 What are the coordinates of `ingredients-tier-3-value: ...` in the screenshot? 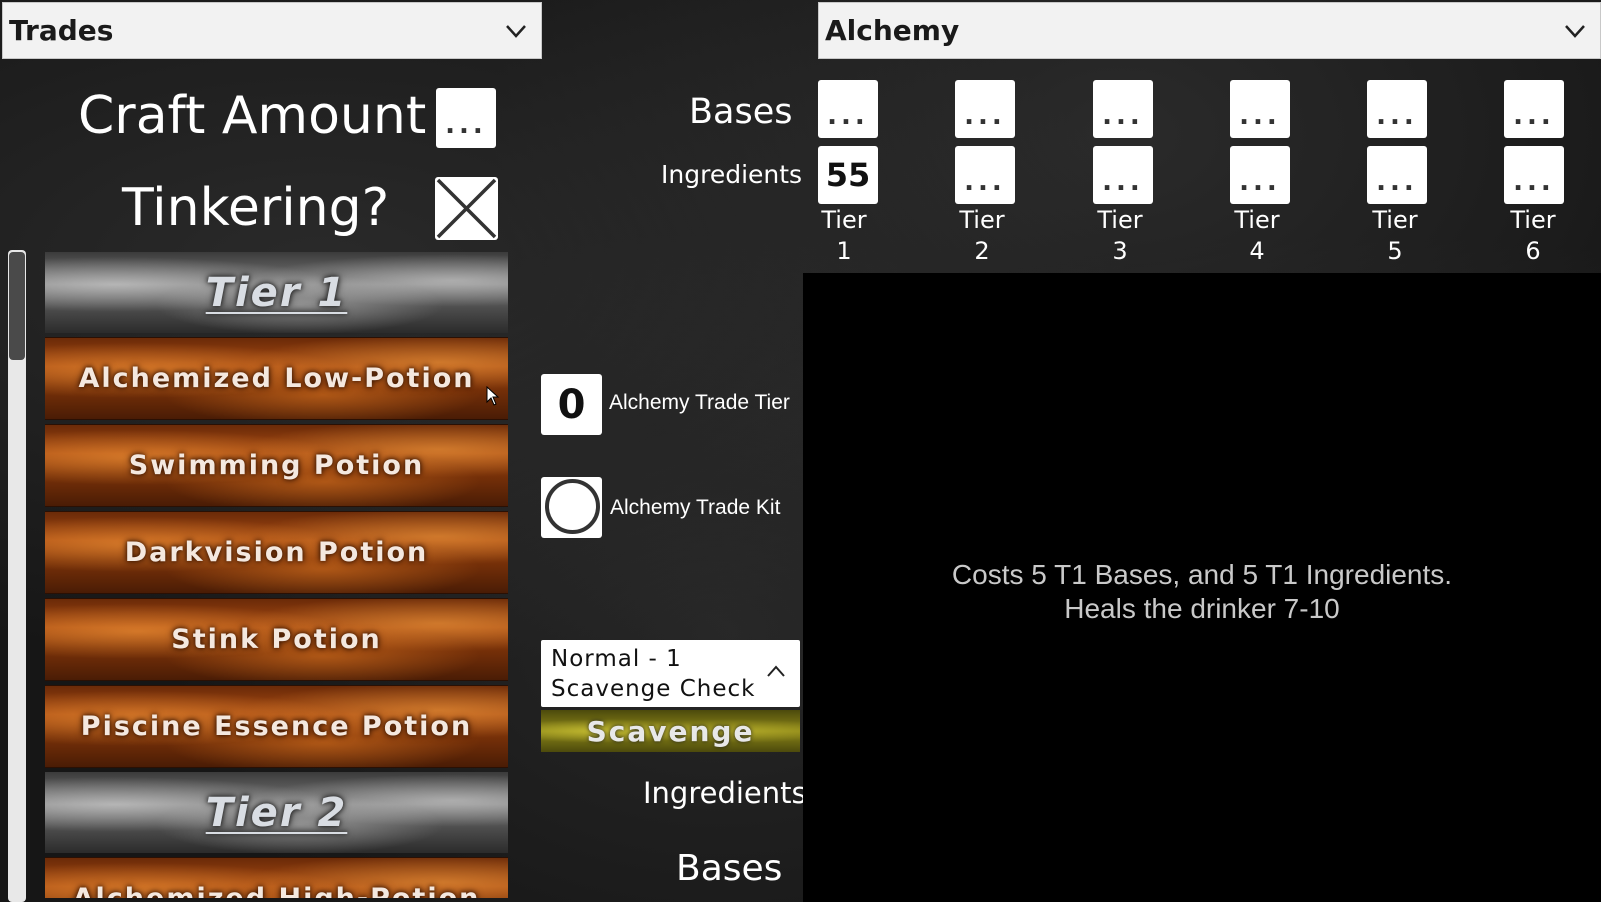 It's located at (1123, 182).